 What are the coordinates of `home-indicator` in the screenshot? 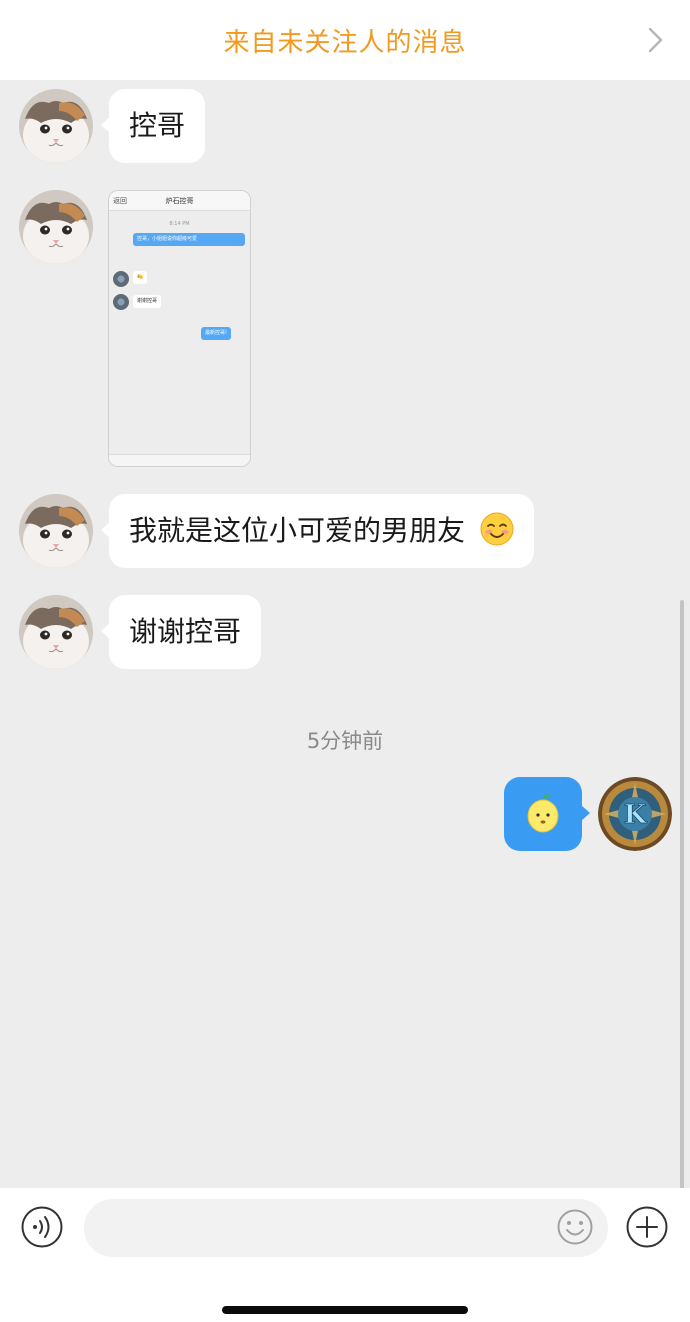 It's located at (345, 1310).